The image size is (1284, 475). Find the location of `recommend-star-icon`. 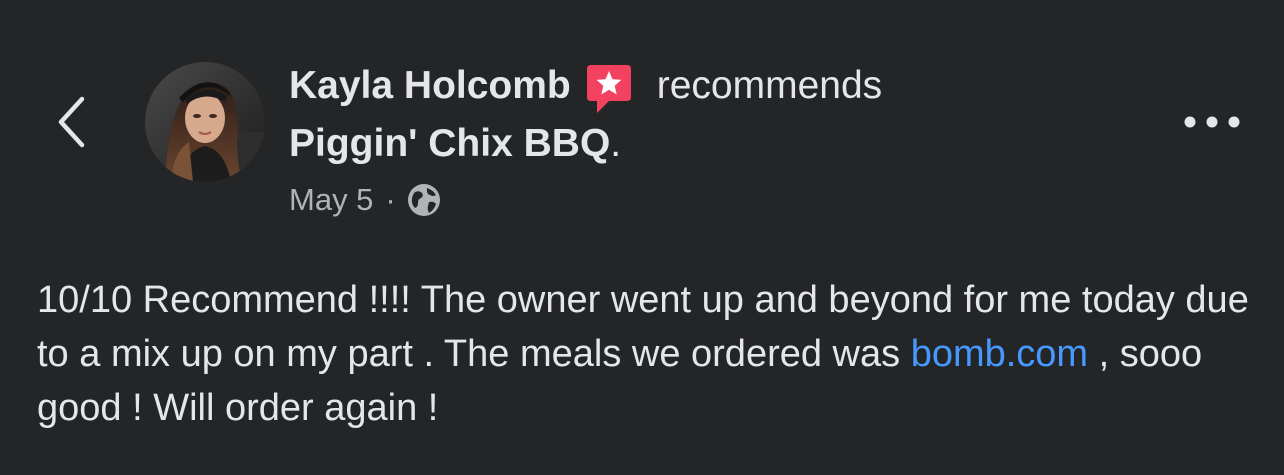

recommend-star-icon is located at coordinates (609, 89).